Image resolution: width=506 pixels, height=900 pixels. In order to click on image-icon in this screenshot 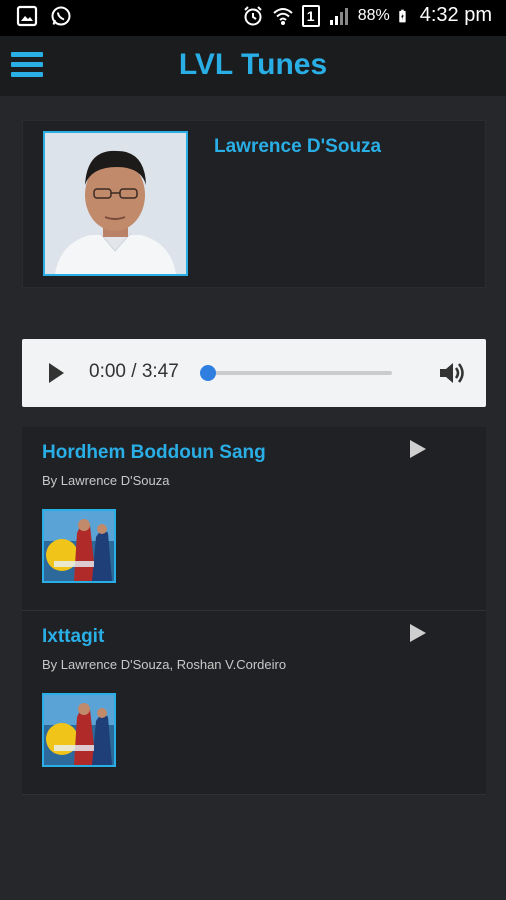, I will do `click(27, 16)`.